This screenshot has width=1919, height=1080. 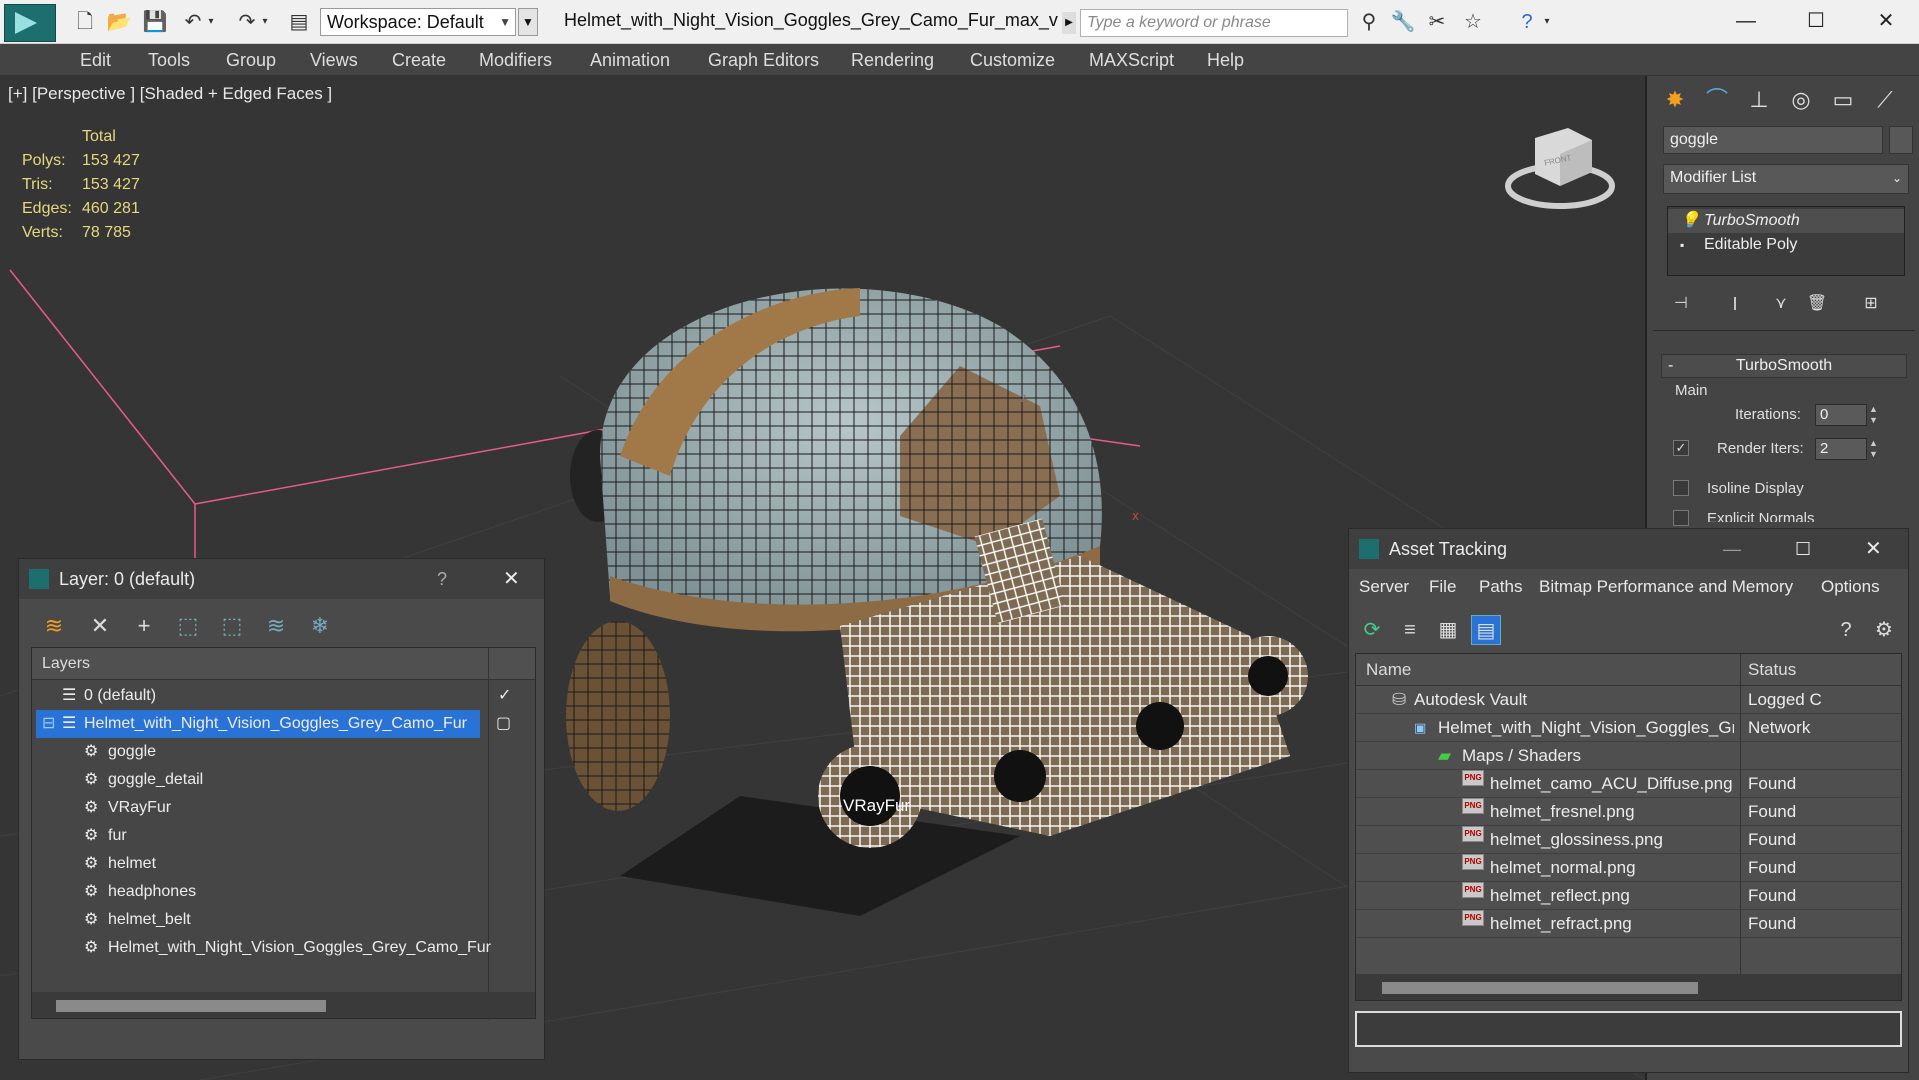 I want to click on modifier-list-dropdown: Modifier List ⌄, so click(x=1786, y=179).